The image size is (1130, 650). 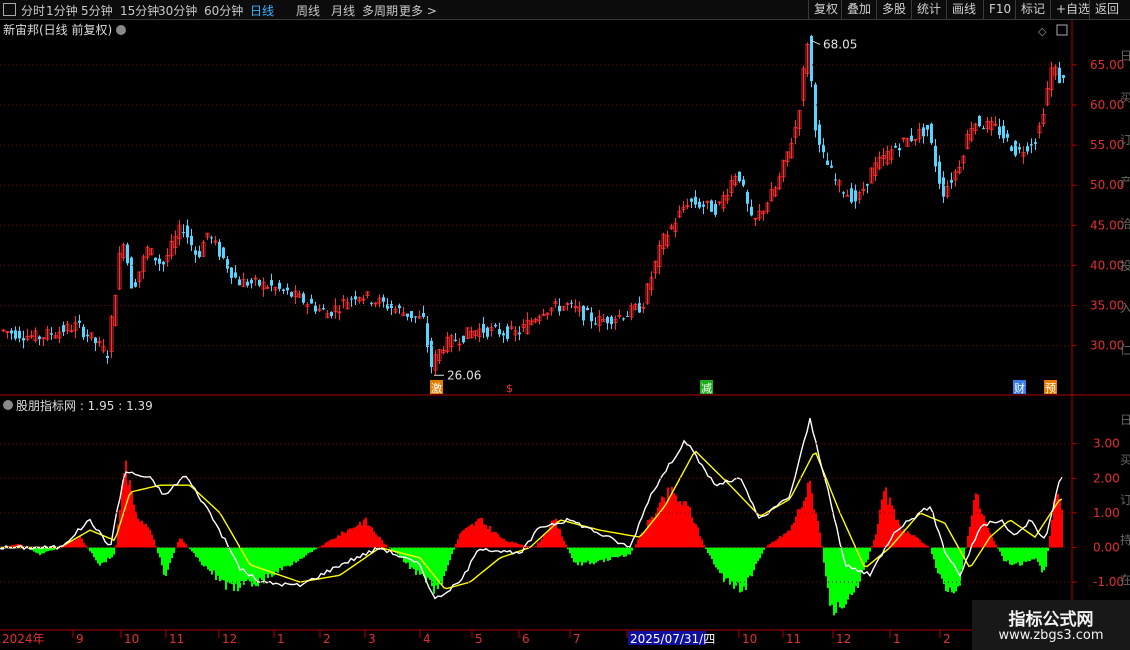 What do you see at coordinates (97, 10) in the screenshot?
I see `period-tab-2: 5分钟` at bounding box center [97, 10].